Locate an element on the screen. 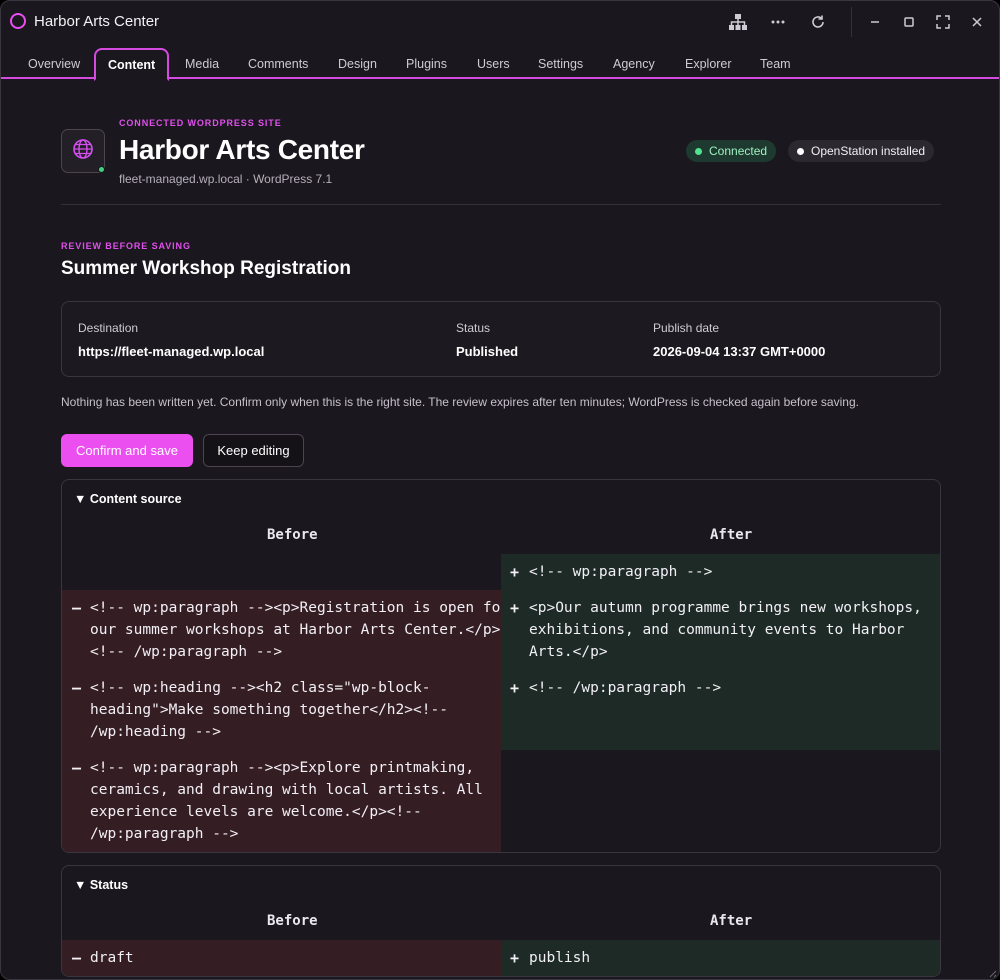 The width and height of the screenshot is (1000, 980). publish-date-label: Publish date is located at coordinates (686, 328).